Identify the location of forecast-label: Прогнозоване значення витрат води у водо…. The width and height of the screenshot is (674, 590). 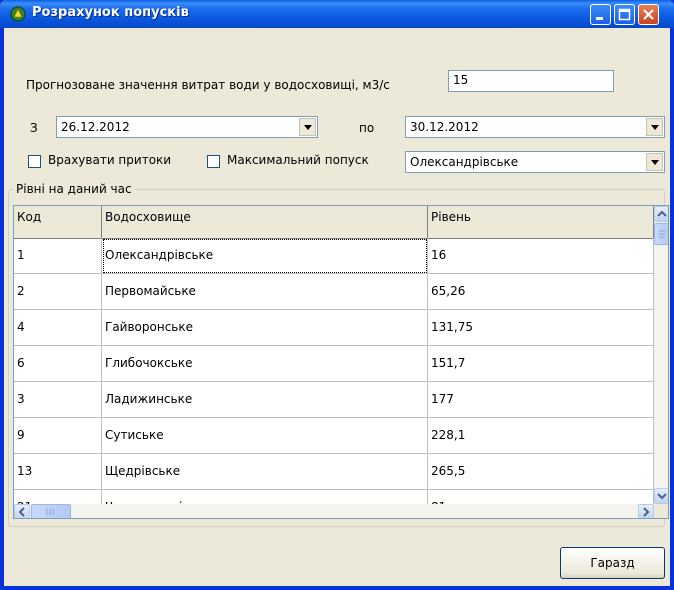
(208, 85).